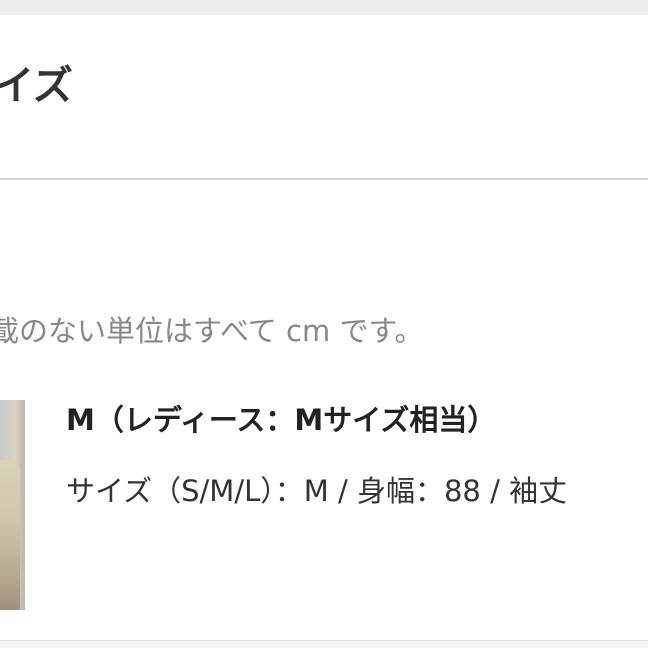 The height and width of the screenshot is (648, 648). What do you see at coordinates (212, 331) in the screenshot?
I see `unit-note: 載のない単位はすべて cm です。` at bounding box center [212, 331].